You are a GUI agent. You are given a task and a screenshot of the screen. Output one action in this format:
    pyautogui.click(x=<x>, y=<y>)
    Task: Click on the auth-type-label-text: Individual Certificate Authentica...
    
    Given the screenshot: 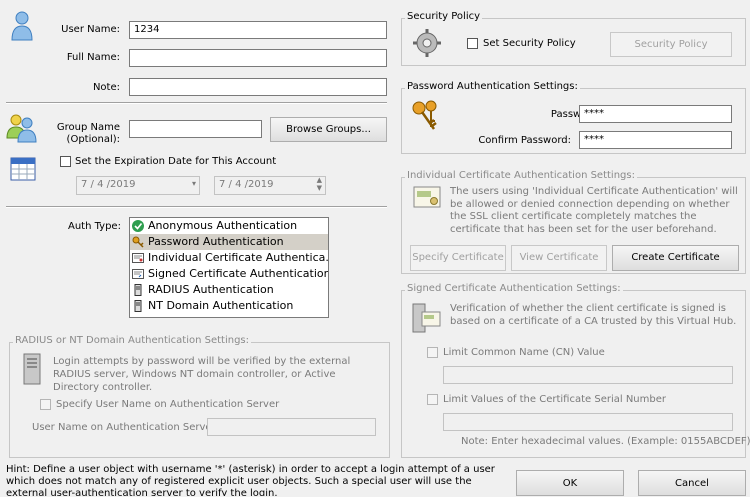 What is the action you would take?
    pyautogui.click(x=238, y=257)
    